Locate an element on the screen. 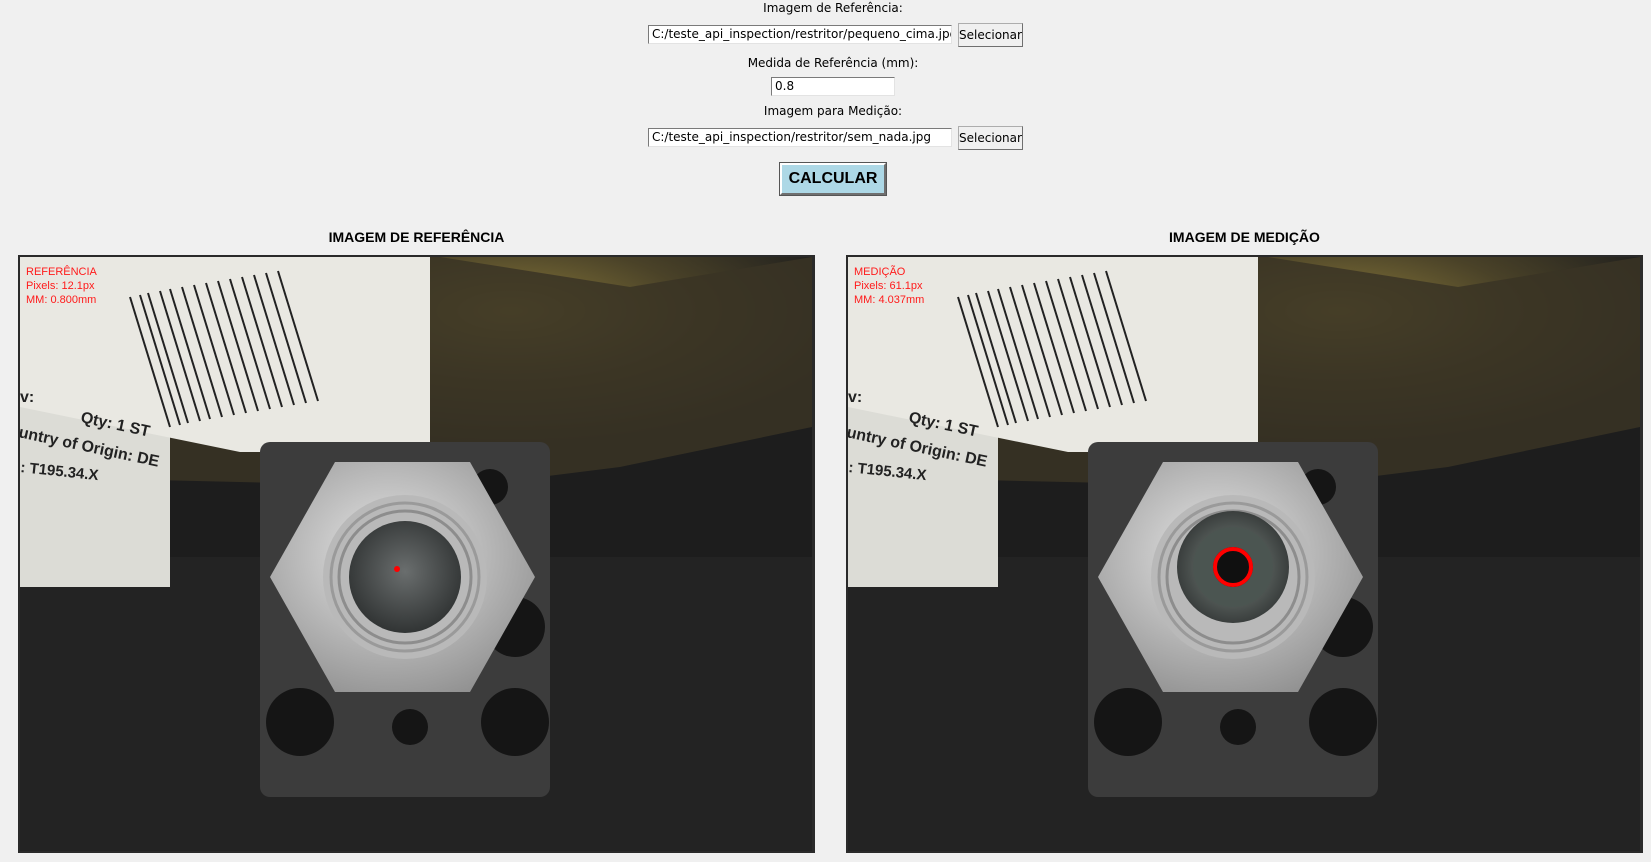 The image size is (1651, 862). reference-select-button: Selecionar is located at coordinates (990, 35).